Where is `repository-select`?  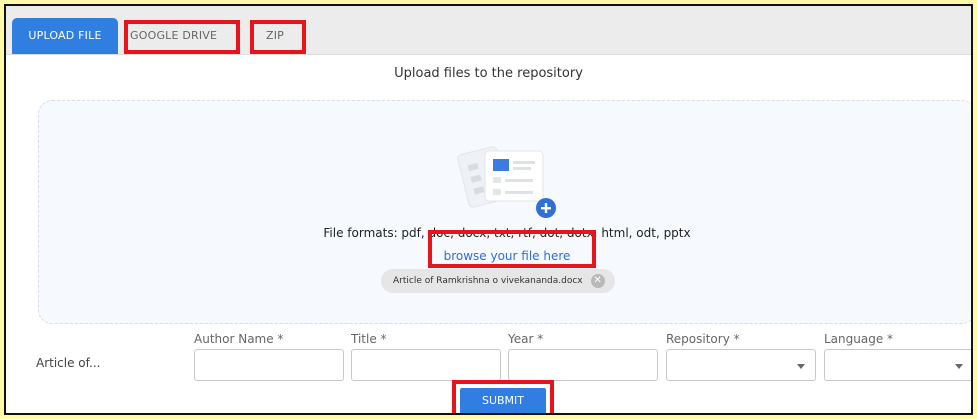 repository-select is located at coordinates (741, 365).